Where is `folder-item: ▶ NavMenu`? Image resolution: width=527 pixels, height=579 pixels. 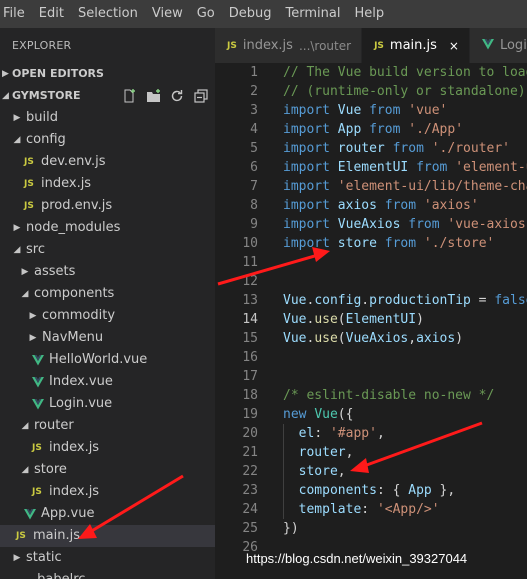
folder-item: ▶ NavMenu is located at coordinates (107, 338).